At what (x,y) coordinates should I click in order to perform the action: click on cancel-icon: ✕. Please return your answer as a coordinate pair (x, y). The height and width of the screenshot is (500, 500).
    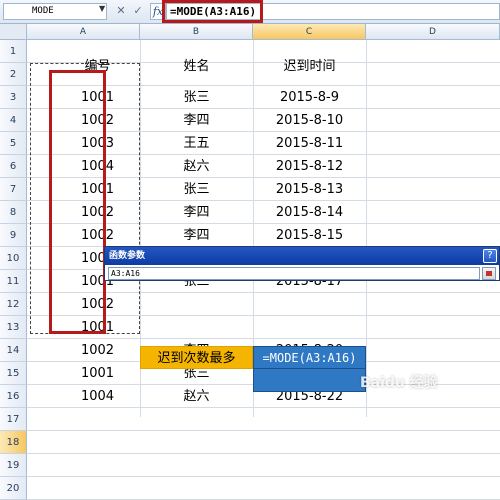
    Looking at the image, I should click on (121, 11).